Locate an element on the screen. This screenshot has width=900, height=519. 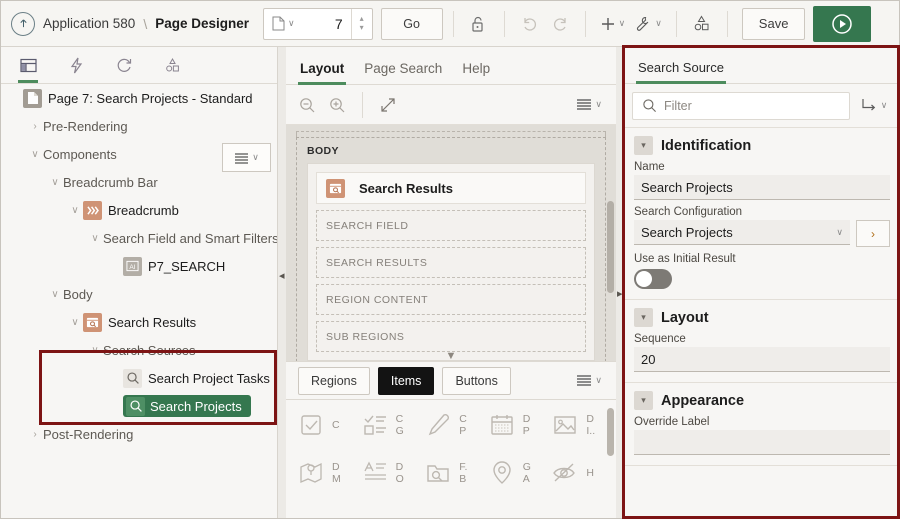
layout-menu-button: ∨ is located at coordinates (589, 105).